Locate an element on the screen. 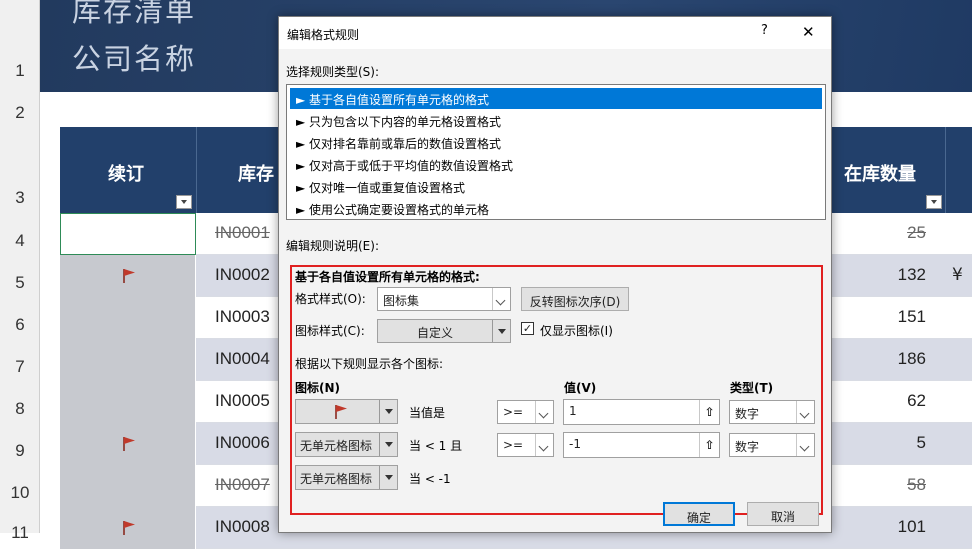 This screenshot has height=549, width=972. header-quantity: 在库数量 is located at coordinates (880, 174).